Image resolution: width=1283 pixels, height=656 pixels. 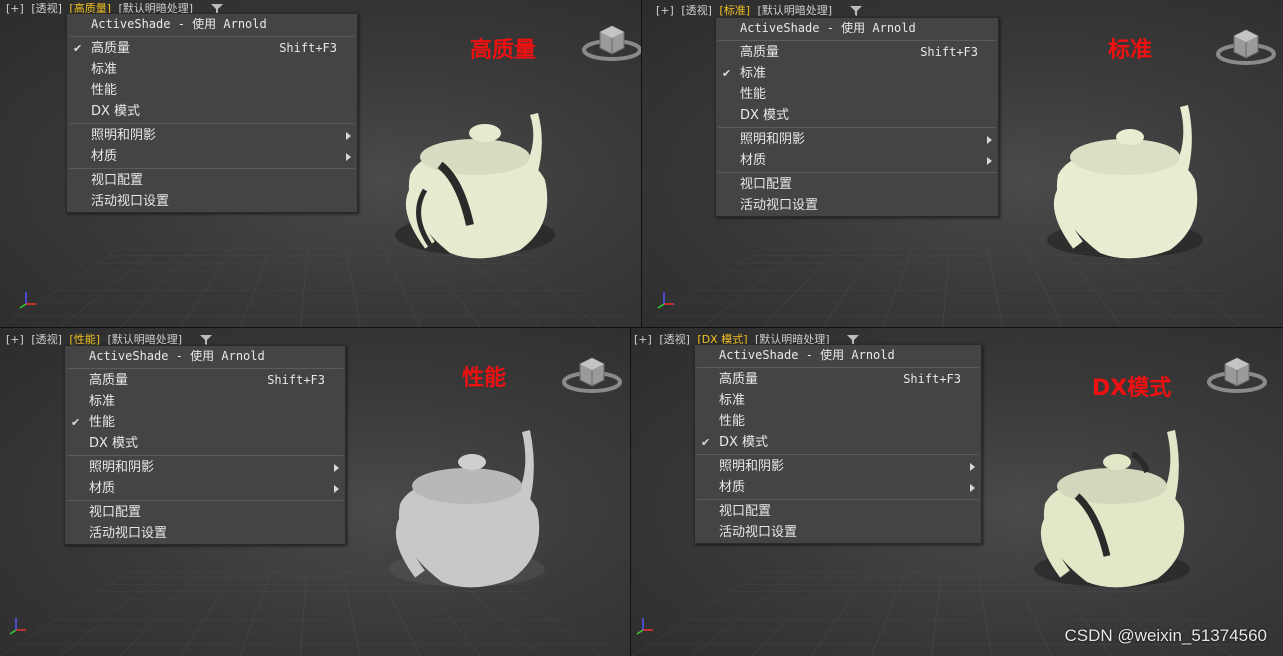 I want to click on viewport-mode-menu: [标准], so click(x=734, y=10).